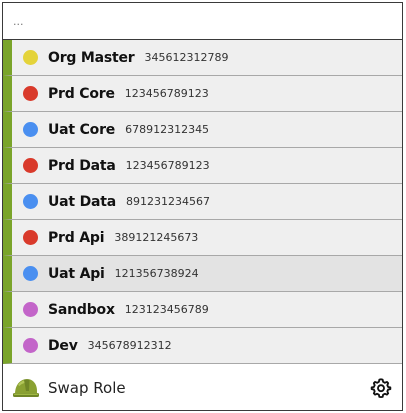  Describe the element at coordinates (82, 165) in the screenshot. I see `role-name: Prd Data` at that location.